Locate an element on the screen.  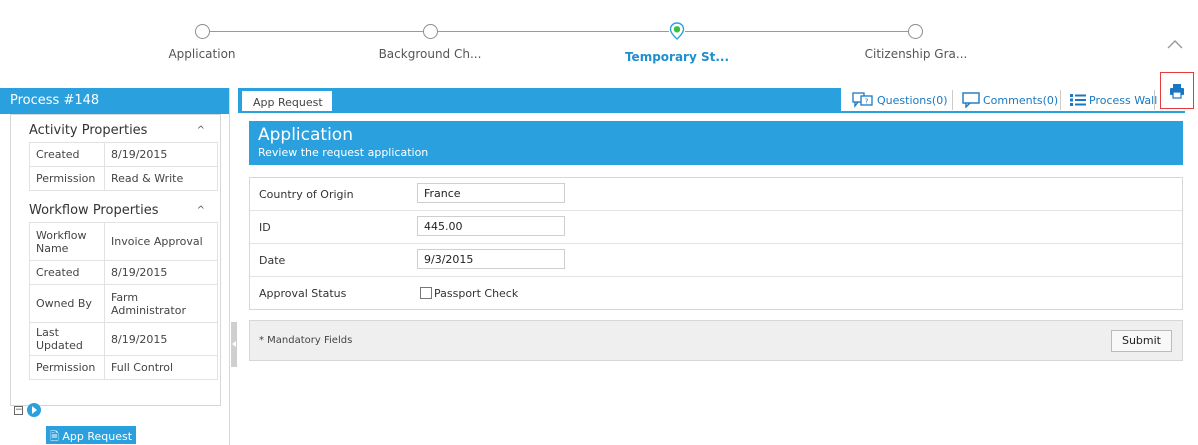
step-dot-background is located at coordinates (430, 31).